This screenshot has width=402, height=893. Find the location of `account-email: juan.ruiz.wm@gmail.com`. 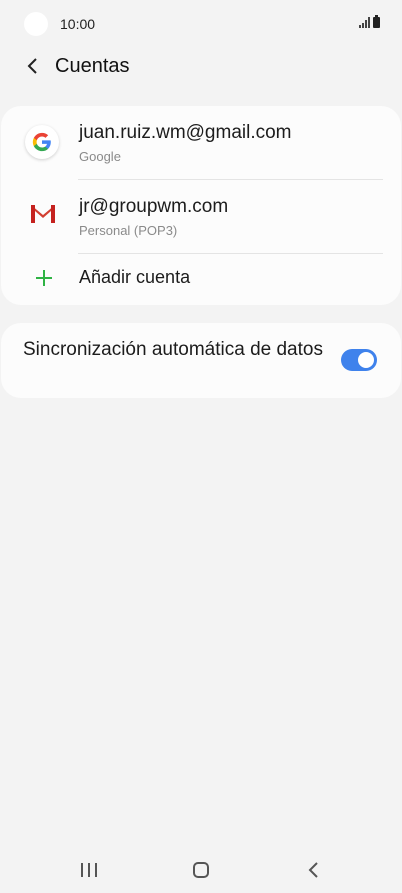

account-email: juan.ruiz.wm@gmail.com is located at coordinates (185, 132).